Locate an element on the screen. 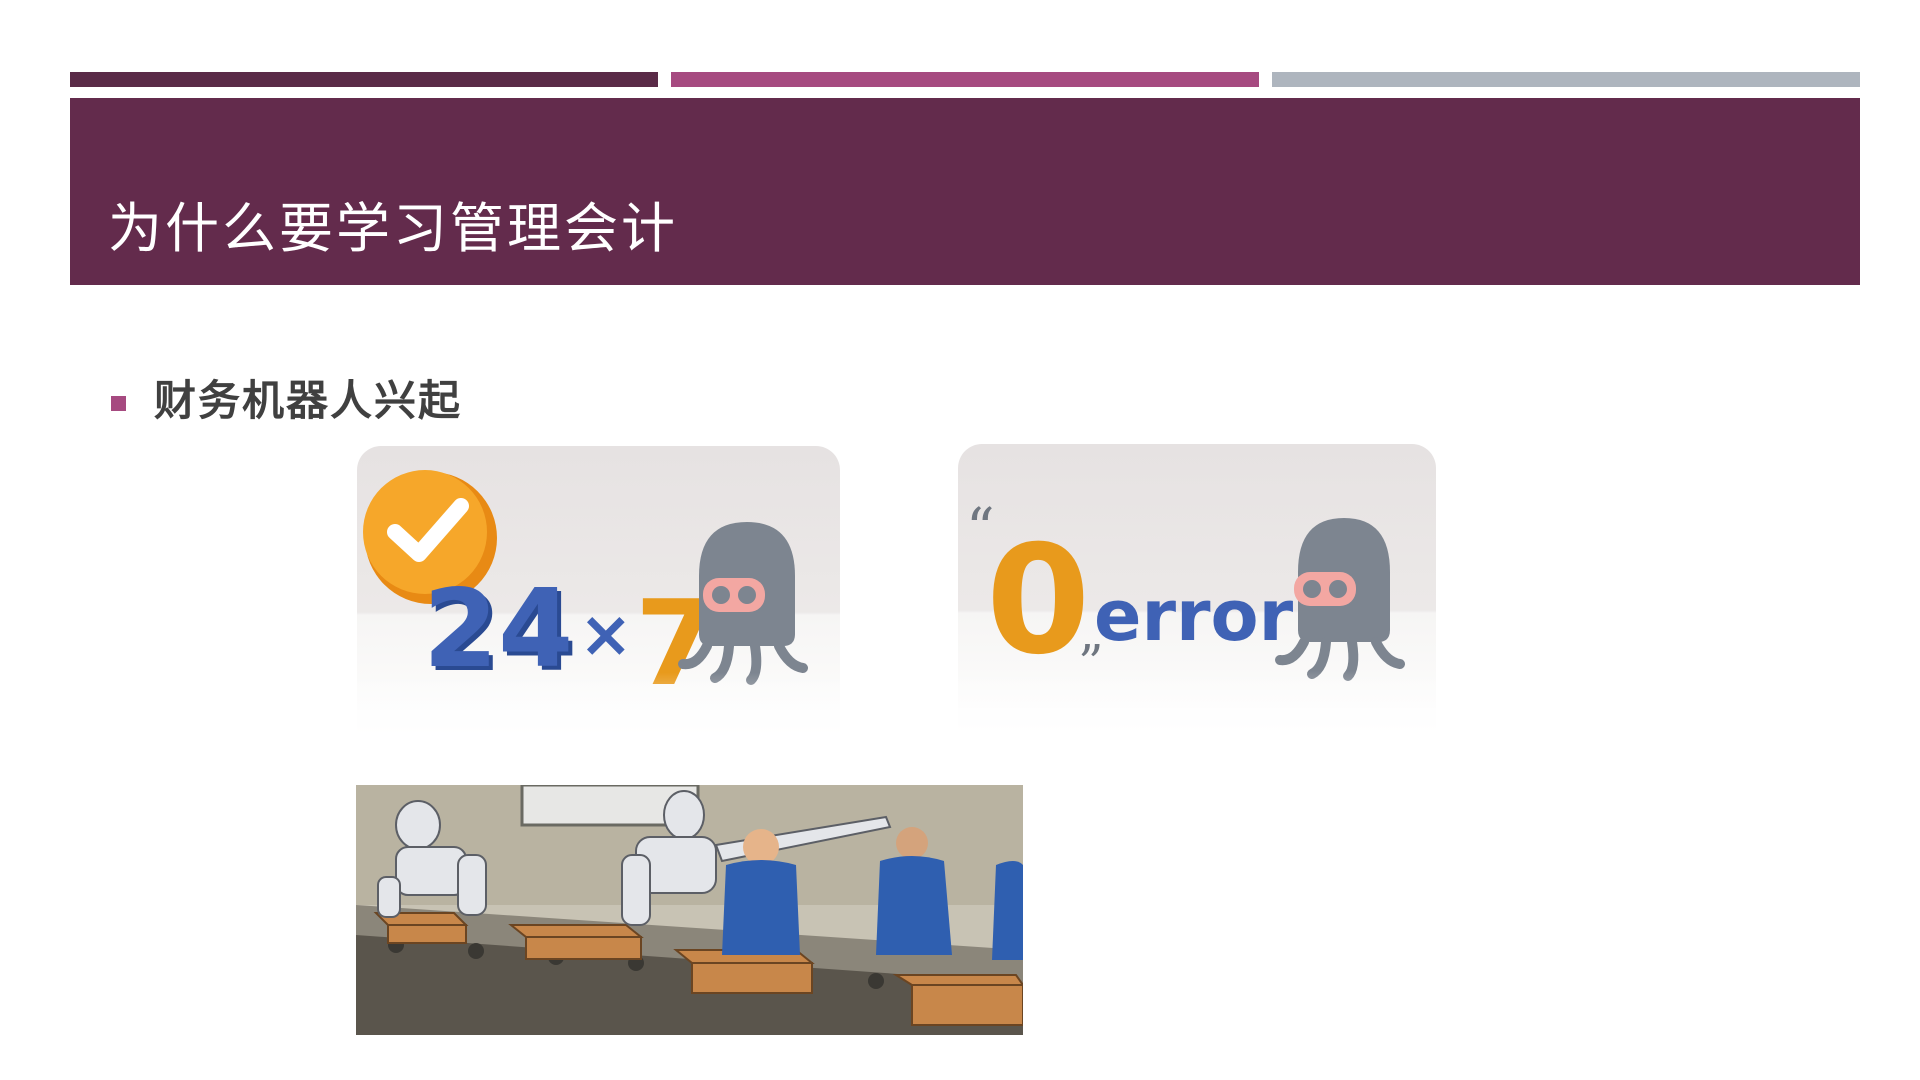 The width and height of the screenshot is (1920, 1080). worker-figure is located at coordinates (1007, 910).